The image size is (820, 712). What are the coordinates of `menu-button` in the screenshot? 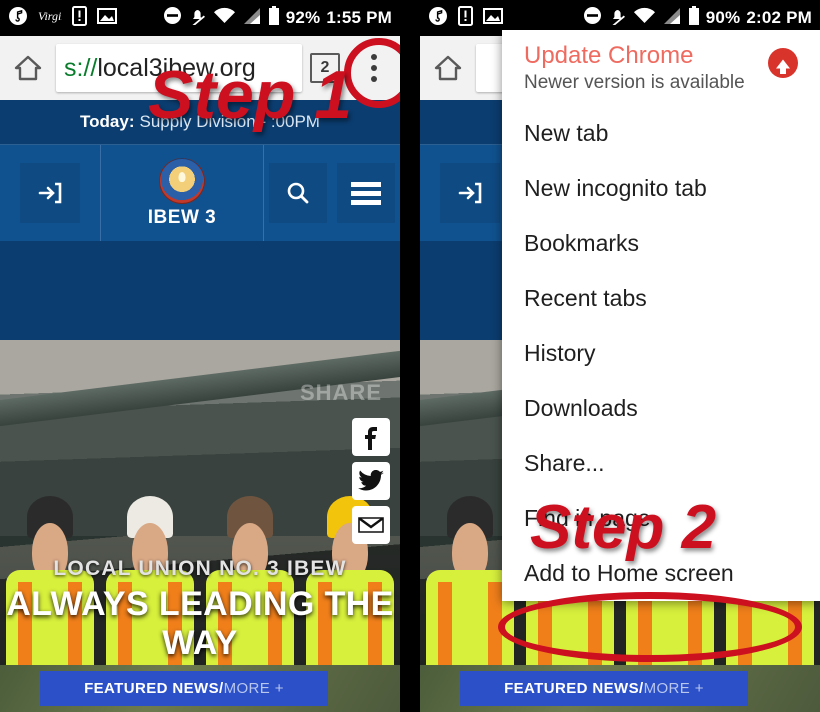 It's located at (366, 193).